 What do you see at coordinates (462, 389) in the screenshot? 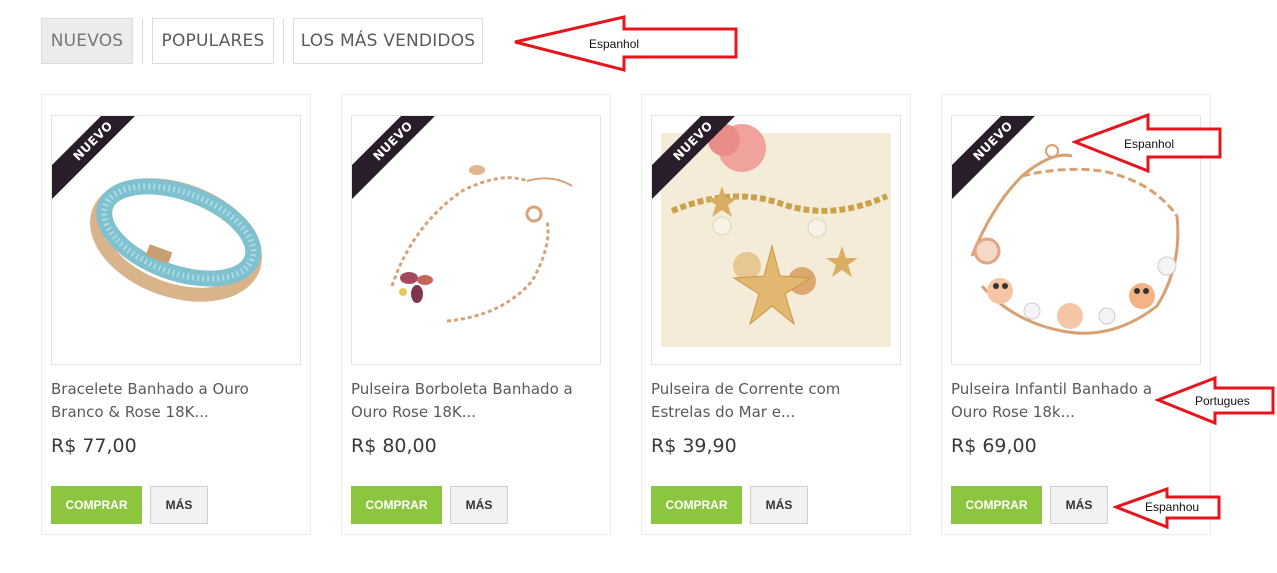
I see `product-name-line1: Pulseira Borboleta Banhado a` at bounding box center [462, 389].